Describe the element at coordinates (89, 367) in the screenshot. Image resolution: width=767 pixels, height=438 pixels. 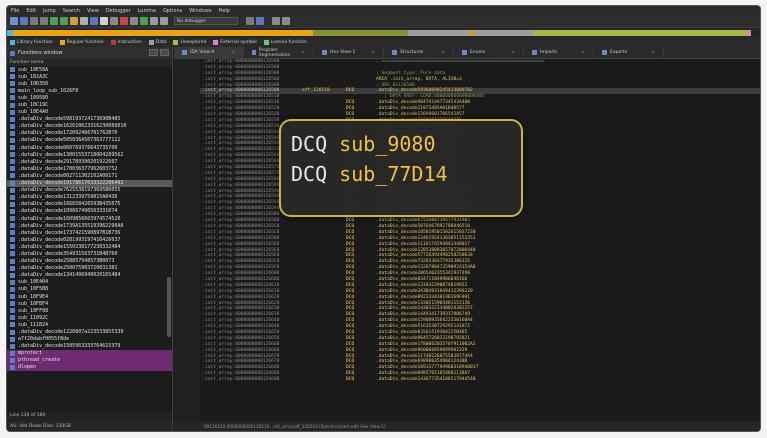
I see `function-list-item: dlopen` at that location.